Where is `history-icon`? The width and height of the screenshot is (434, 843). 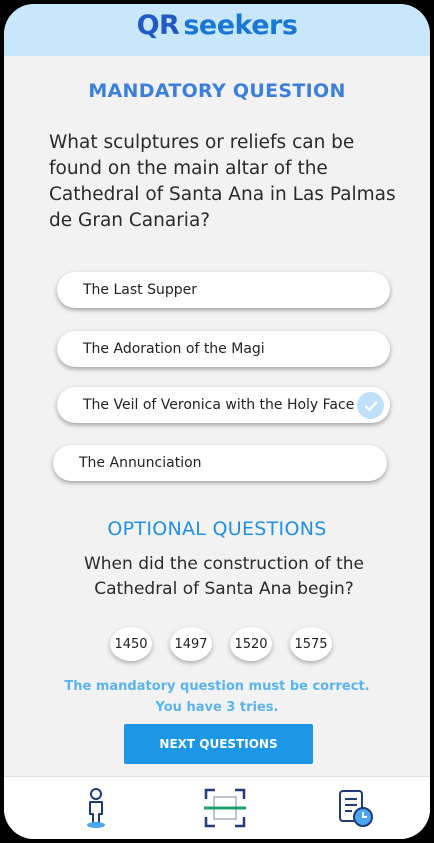 history-icon is located at coordinates (356, 808).